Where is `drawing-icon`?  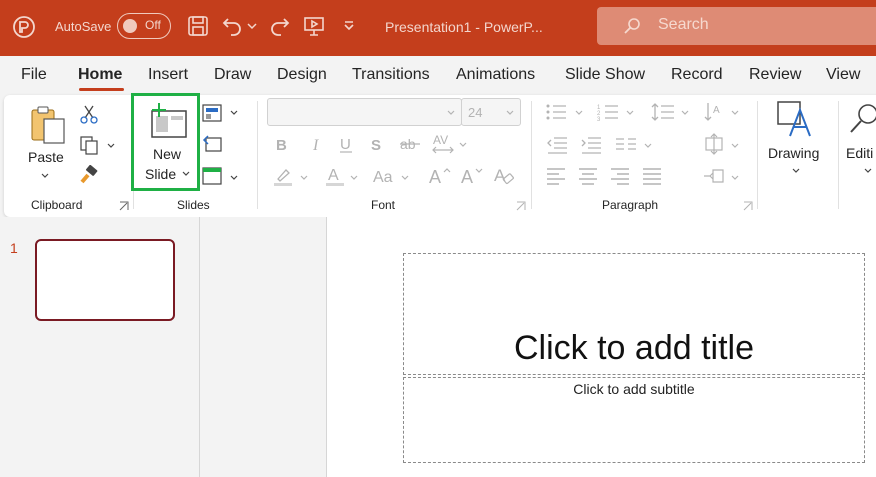 drawing-icon is located at coordinates (795, 119).